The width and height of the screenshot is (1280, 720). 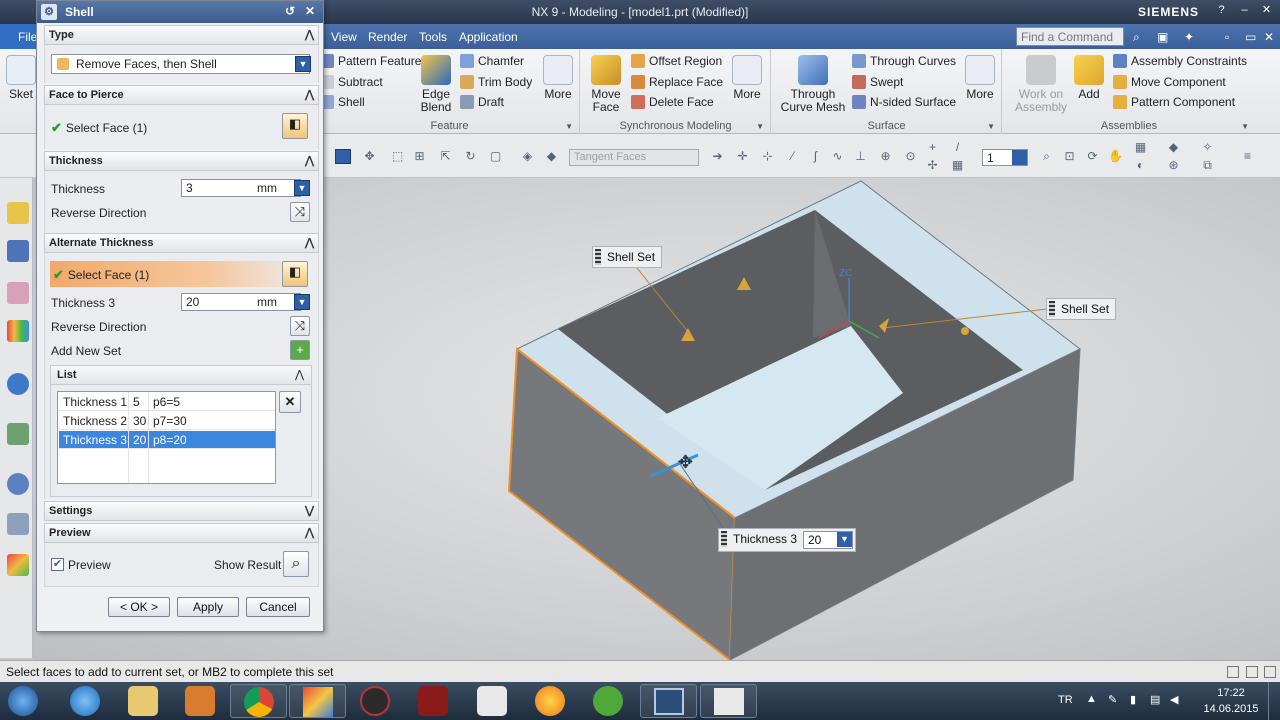 What do you see at coordinates (290, 402) in the screenshot?
I see `remove-row-button: ✕` at bounding box center [290, 402].